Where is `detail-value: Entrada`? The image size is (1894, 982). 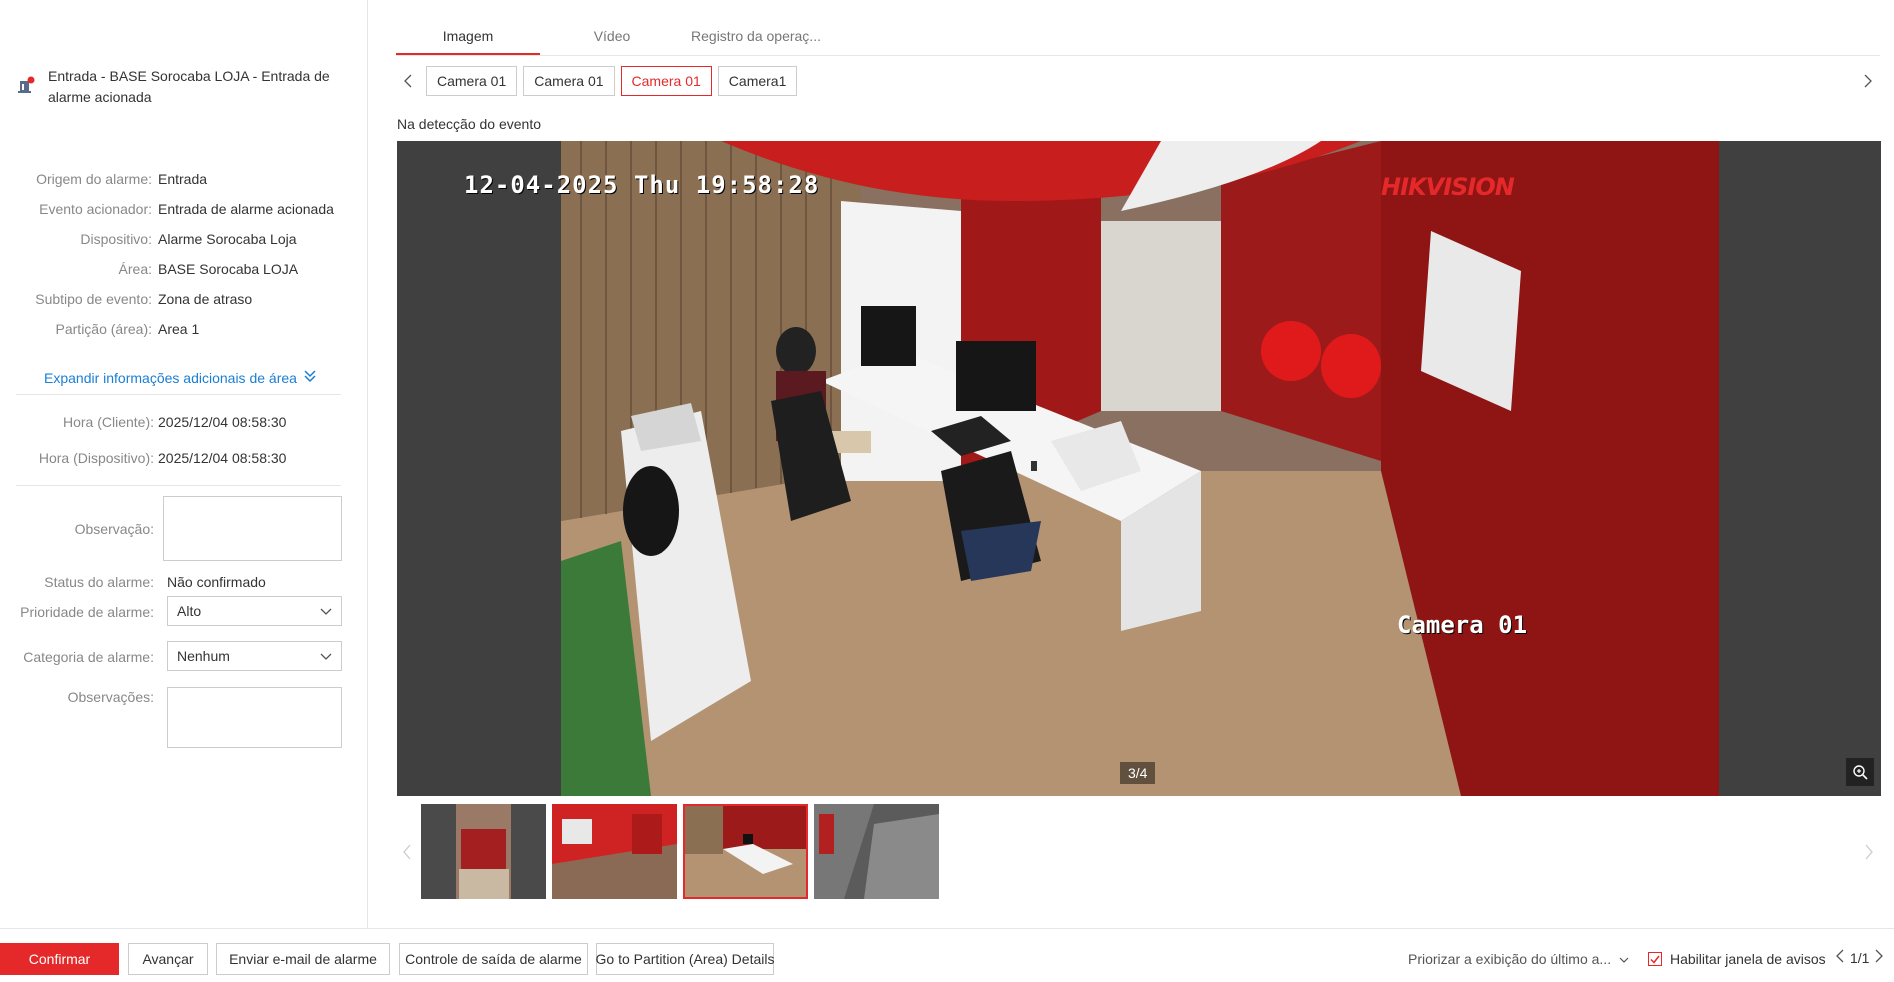
detail-value: Entrada is located at coordinates (183, 179).